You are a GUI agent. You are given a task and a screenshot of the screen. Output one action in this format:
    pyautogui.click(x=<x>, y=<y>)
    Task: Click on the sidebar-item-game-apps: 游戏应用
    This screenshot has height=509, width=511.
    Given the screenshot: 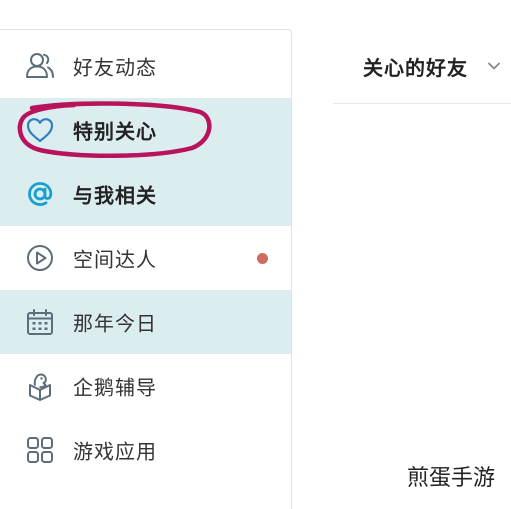 What is the action you would take?
    pyautogui.click(x=145, y=450)
    